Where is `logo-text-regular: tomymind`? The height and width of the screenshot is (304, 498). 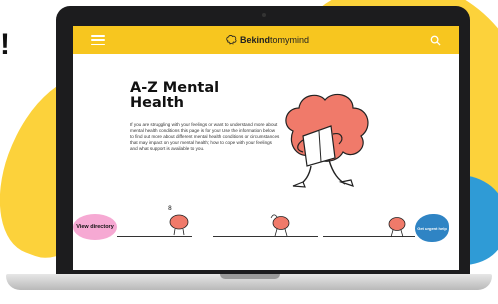
logo-text-regular: tomymind is located at coordinates (290, 40).